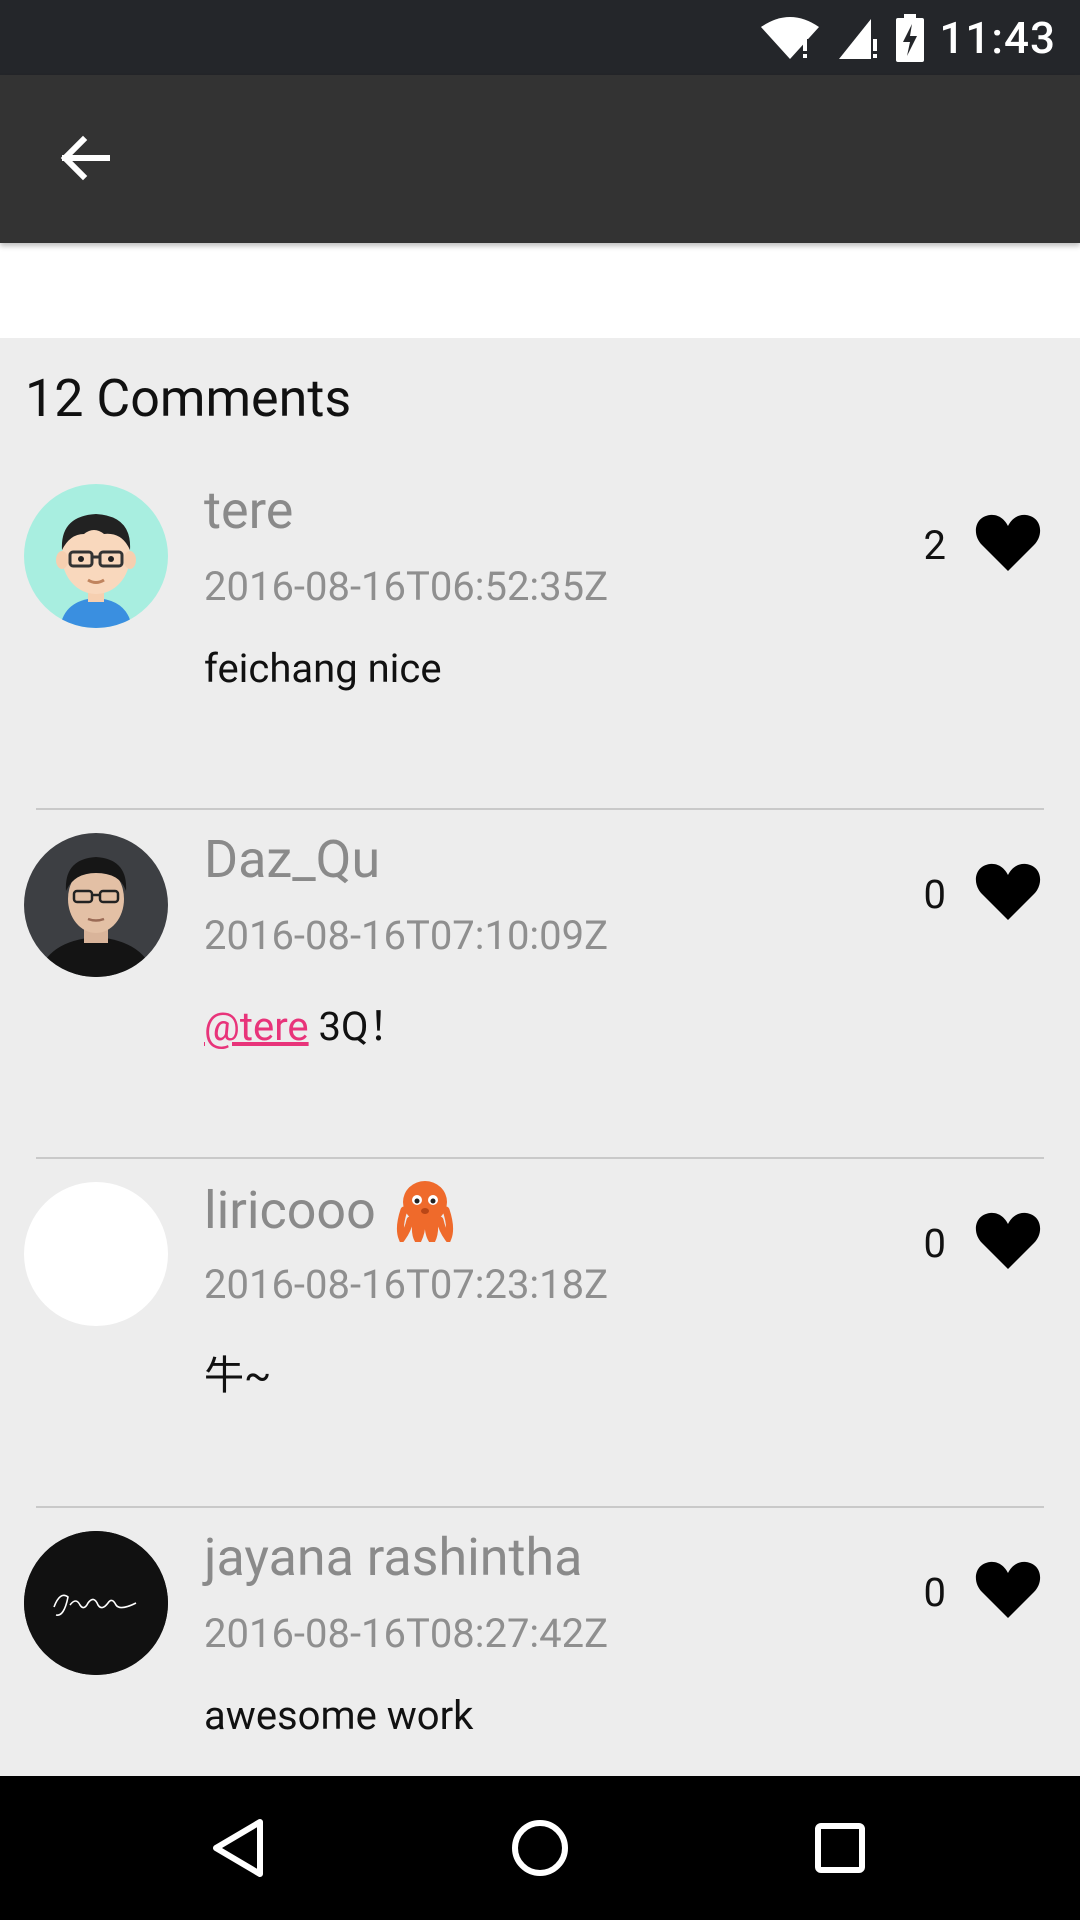 The width and height of the screenshot is (1080, 1920). I want to click on like-count: 2, so click(934, 545).